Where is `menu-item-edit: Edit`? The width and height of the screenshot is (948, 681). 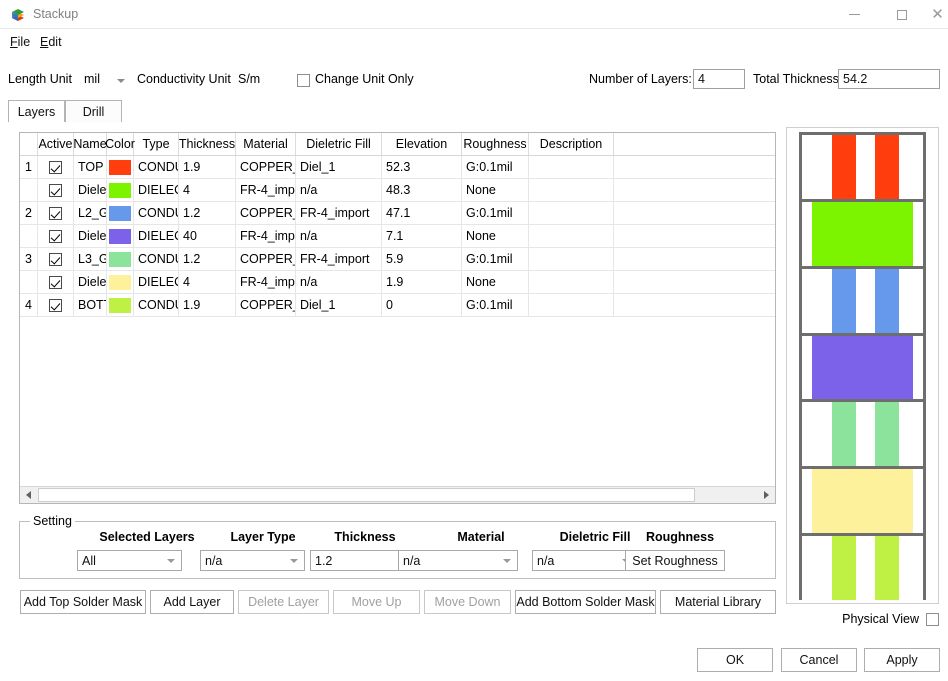
menu-item-edit: Edit is located at coordinates (51, 42).